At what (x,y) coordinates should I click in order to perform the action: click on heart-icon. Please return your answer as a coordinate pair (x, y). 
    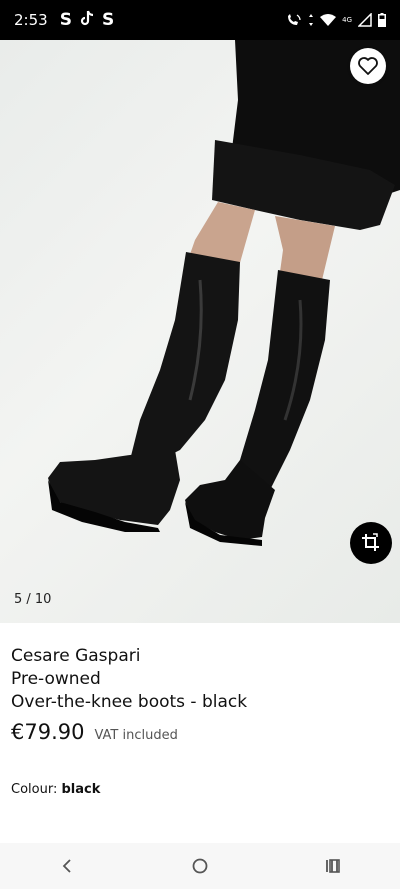
    Looking at the image, I should click on (368, 66).